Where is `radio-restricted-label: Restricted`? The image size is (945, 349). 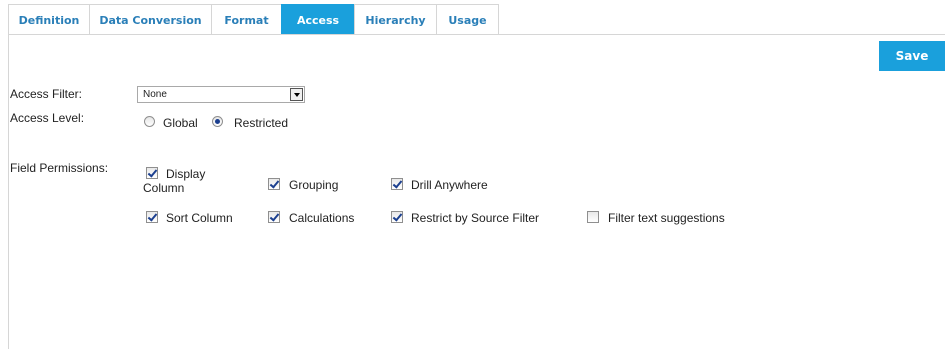
radio-restricted-label: Restricted is located at coordinates (261, 123).